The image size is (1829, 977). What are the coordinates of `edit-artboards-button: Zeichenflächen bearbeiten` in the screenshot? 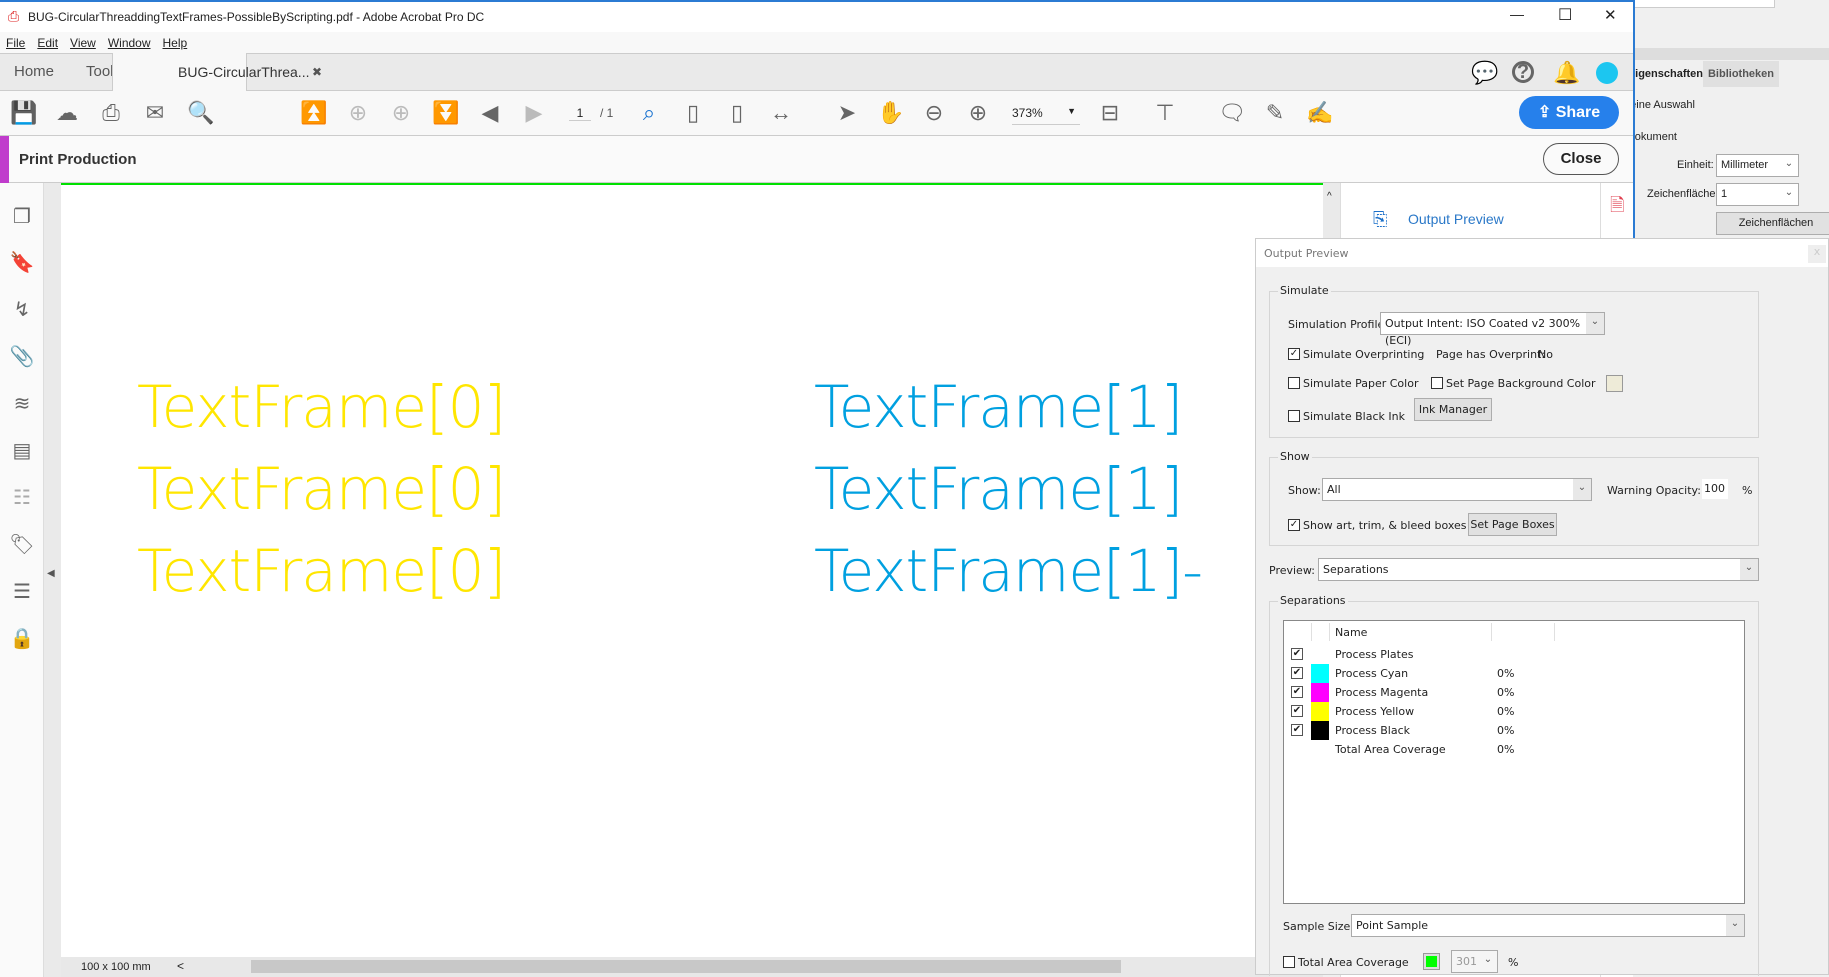 It's located at (1772, 231).